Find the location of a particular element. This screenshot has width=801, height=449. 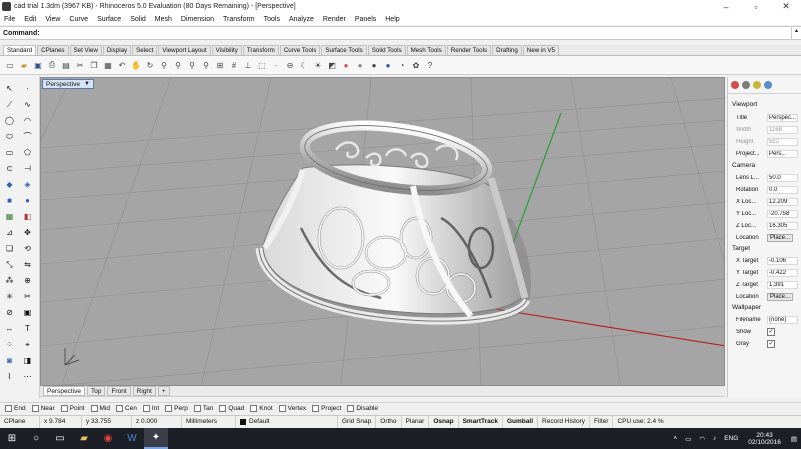

zloc-field: 16.305 is located at coordinates (782, 226).